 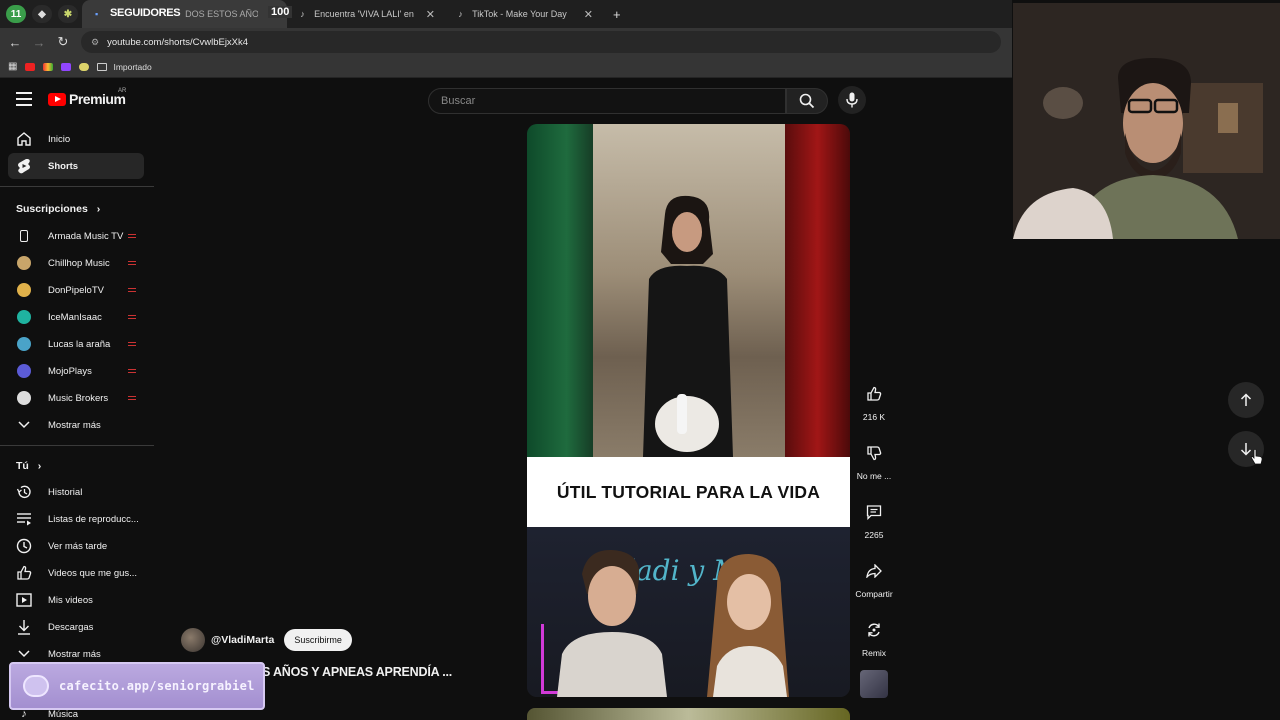 What do you see at coordinates (76, 139) in the screenshot?
I see `sidebar-item-inicio: Inicio` at bounding box center [76, 139].